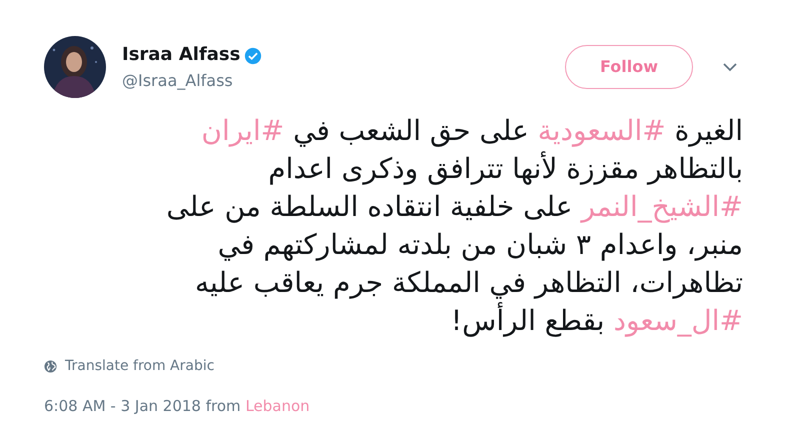 Image resolution: width=789 pixels, height=436 pixels. I want to click on hashtag-link: #السعودية, so click(602, 130).